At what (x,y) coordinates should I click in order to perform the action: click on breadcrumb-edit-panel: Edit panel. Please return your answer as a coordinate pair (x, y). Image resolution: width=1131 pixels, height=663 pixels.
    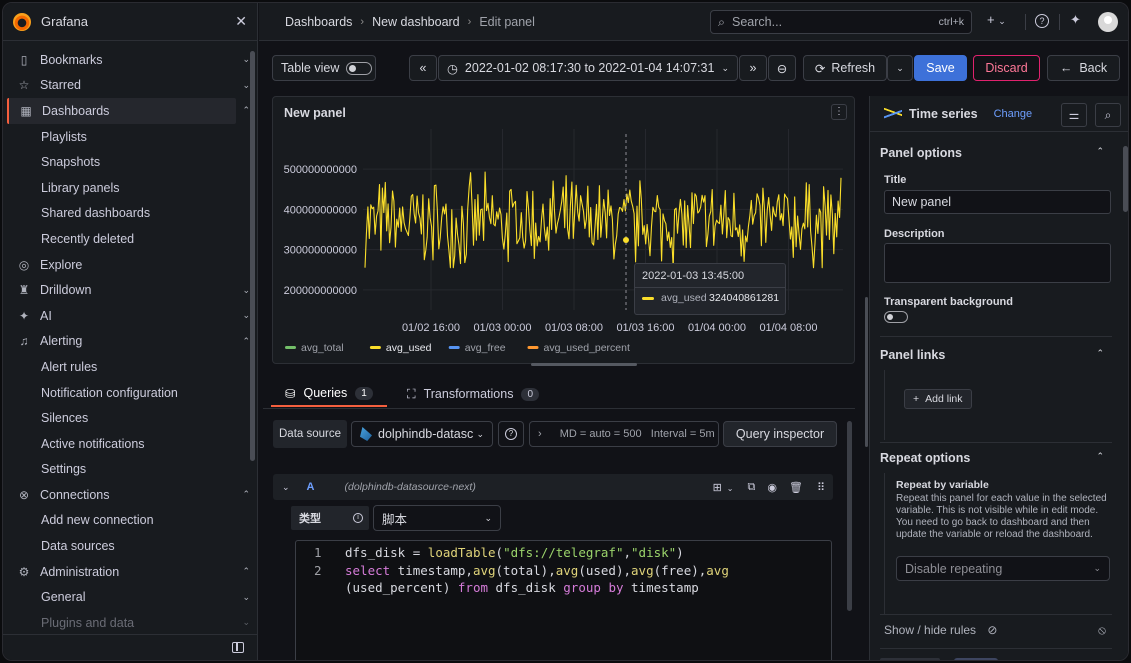
    Looking at the image, I should click on (507, 21).